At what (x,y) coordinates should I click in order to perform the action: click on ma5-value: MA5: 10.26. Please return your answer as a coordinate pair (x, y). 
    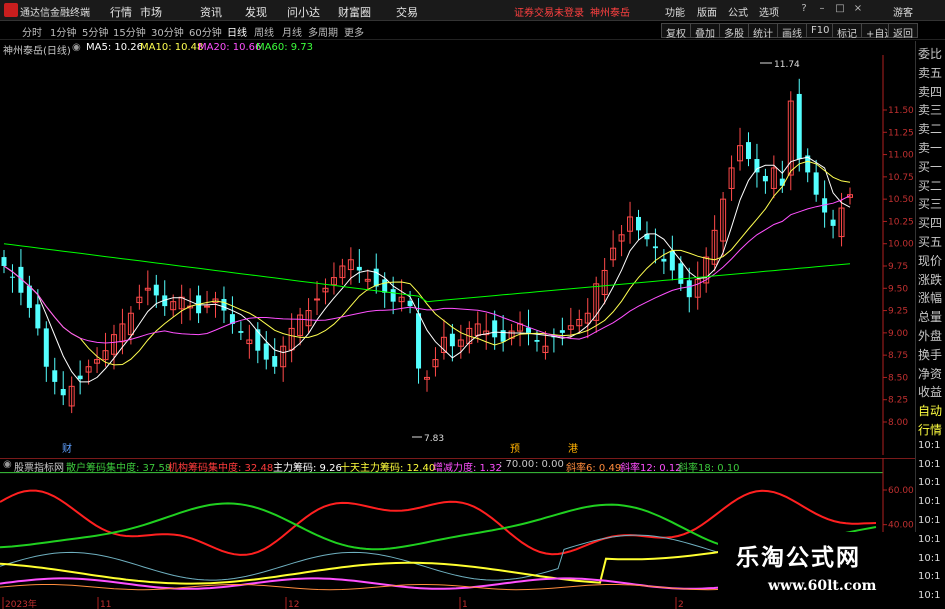
    Looking at the image, I should click on (115, 47).